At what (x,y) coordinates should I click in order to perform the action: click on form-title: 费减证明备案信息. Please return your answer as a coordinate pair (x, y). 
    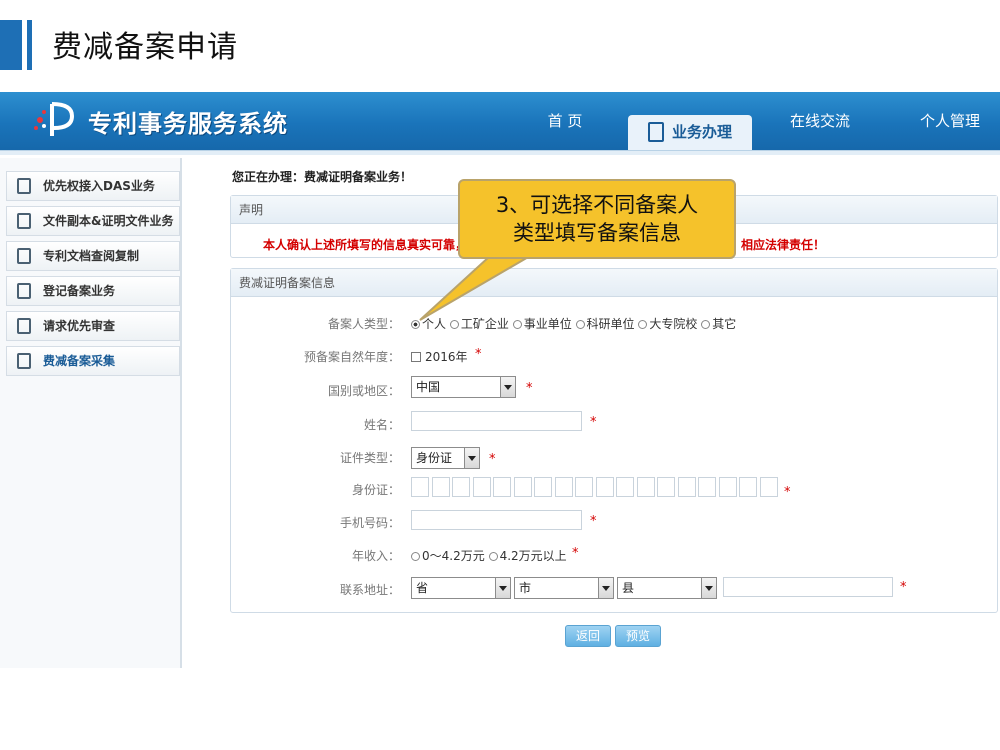
    Looking at the image, I should click on (614, 283).